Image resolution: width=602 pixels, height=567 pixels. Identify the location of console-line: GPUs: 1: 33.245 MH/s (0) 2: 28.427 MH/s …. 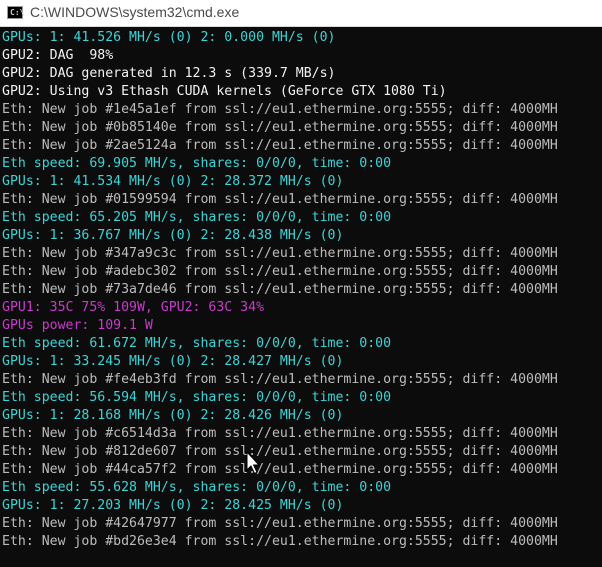
(173, 361).